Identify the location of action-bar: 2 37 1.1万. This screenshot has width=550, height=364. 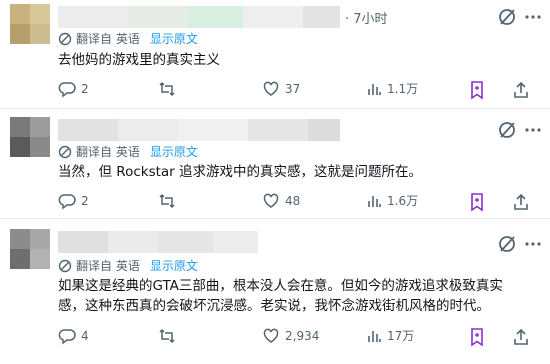
(298, 90).